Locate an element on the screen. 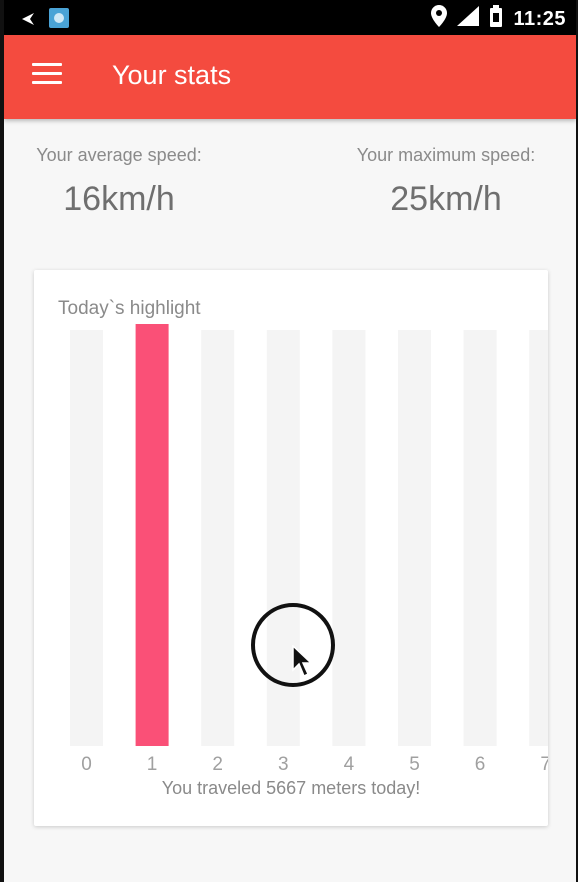 Image resolution: width=578 pixels, height=882 pixels. signal-icon is located at coordinates (468, 19).